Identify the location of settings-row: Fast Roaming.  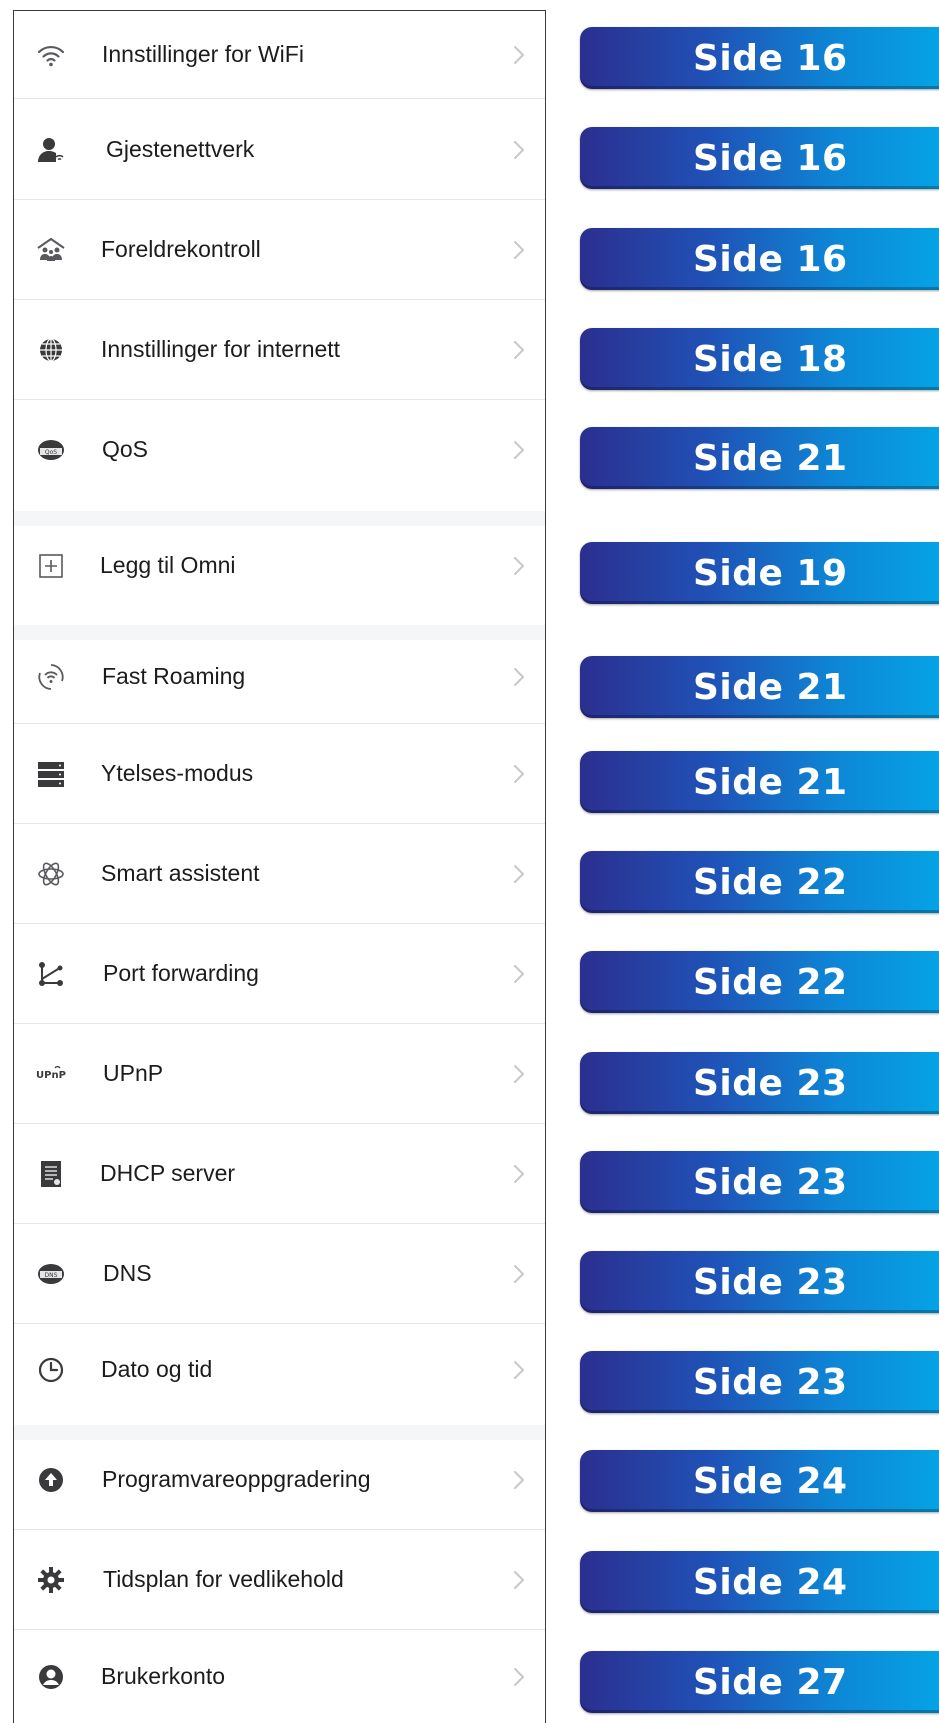
(279, 677).